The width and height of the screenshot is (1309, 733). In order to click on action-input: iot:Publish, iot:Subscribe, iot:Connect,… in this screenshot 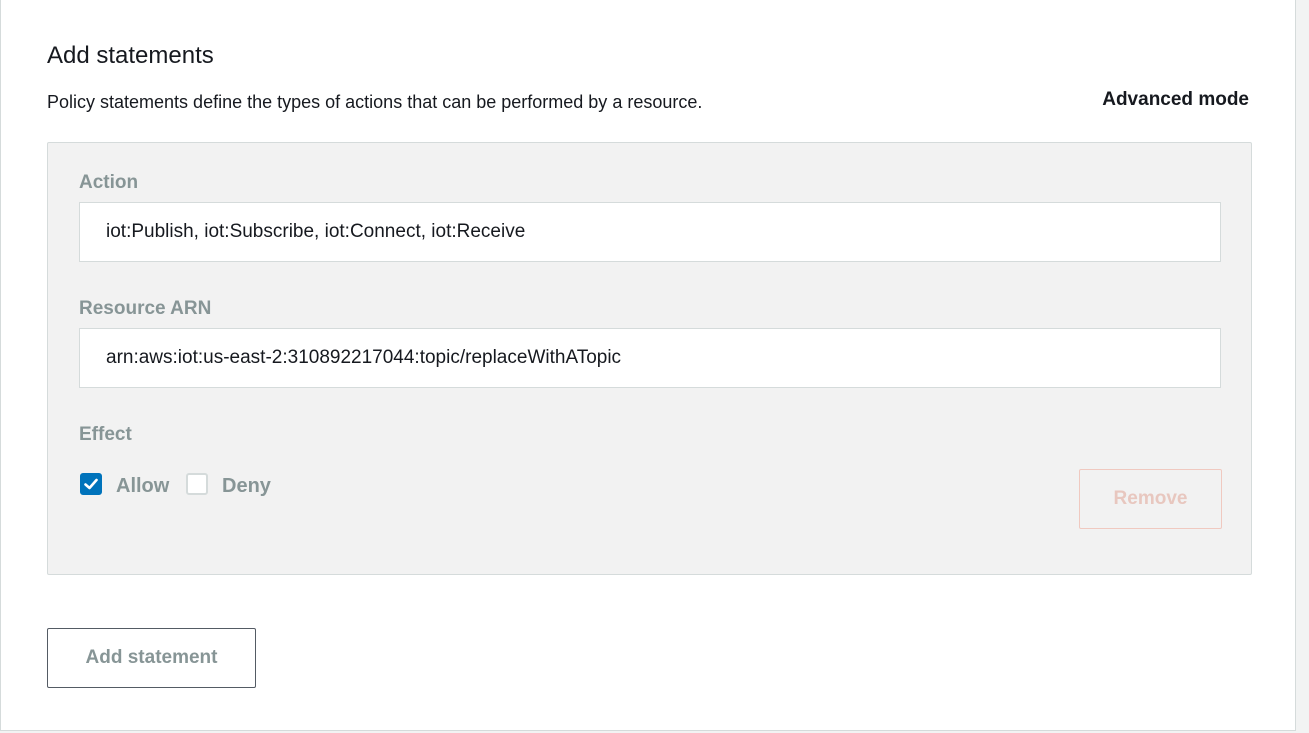, I will do `click(650, 232)`.